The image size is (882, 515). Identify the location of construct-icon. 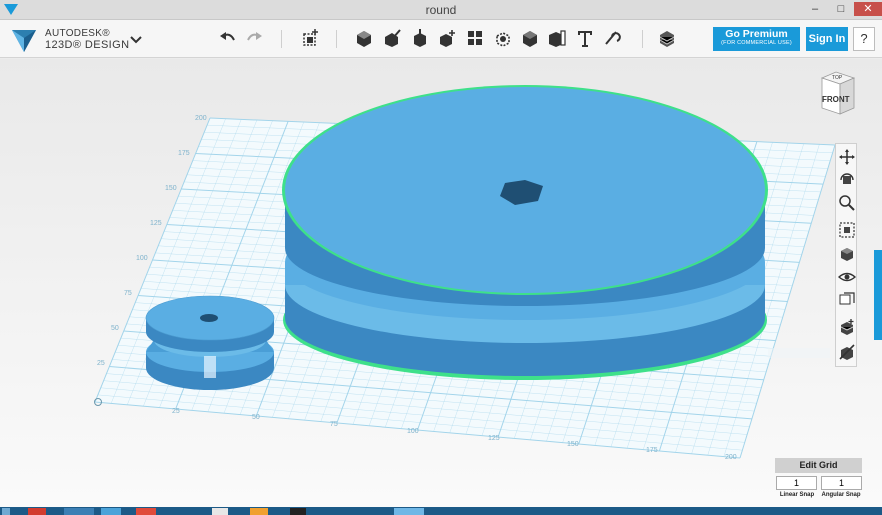
(420, 38).